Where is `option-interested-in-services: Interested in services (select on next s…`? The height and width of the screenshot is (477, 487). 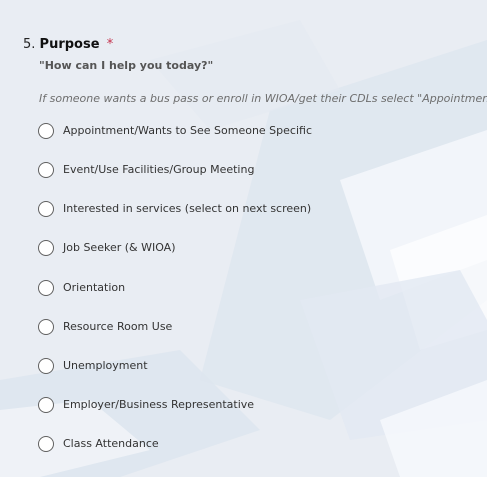
option-interested-in-services: Interested in services (select on next s… is located at coordinates (174, 209).